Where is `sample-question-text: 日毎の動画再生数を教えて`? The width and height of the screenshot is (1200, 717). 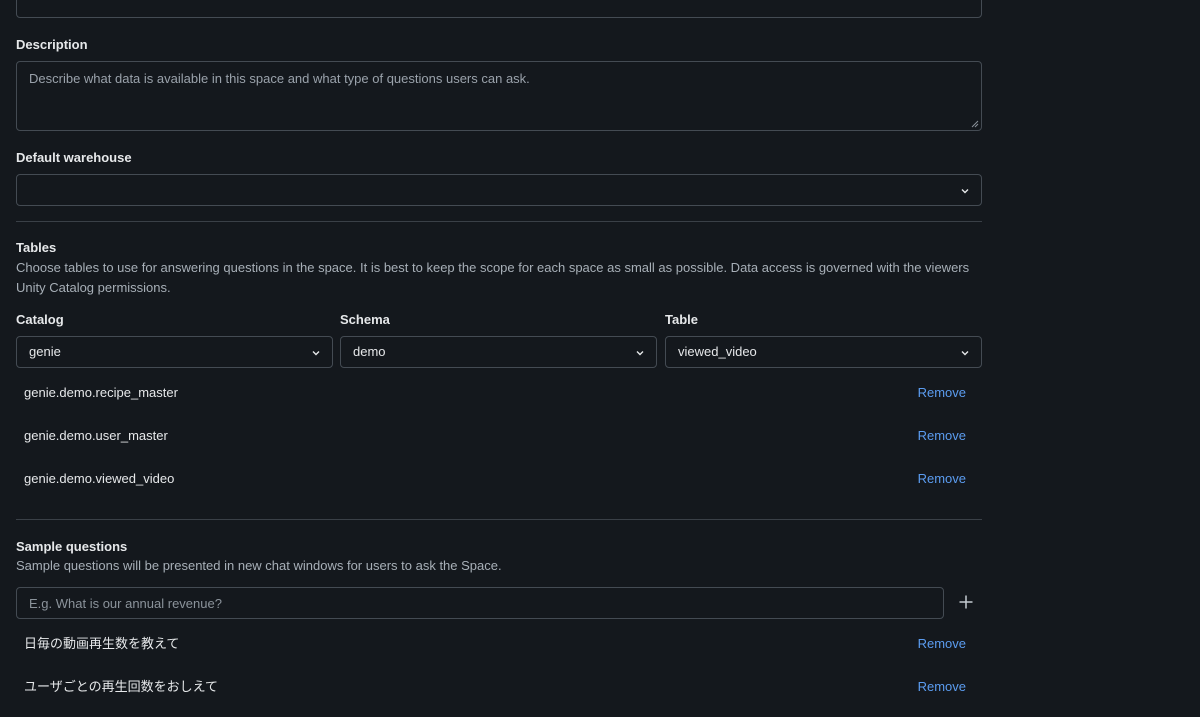
sample-question-text: 日毎の動画再生数を教えて is located at coordinates (102, 643).